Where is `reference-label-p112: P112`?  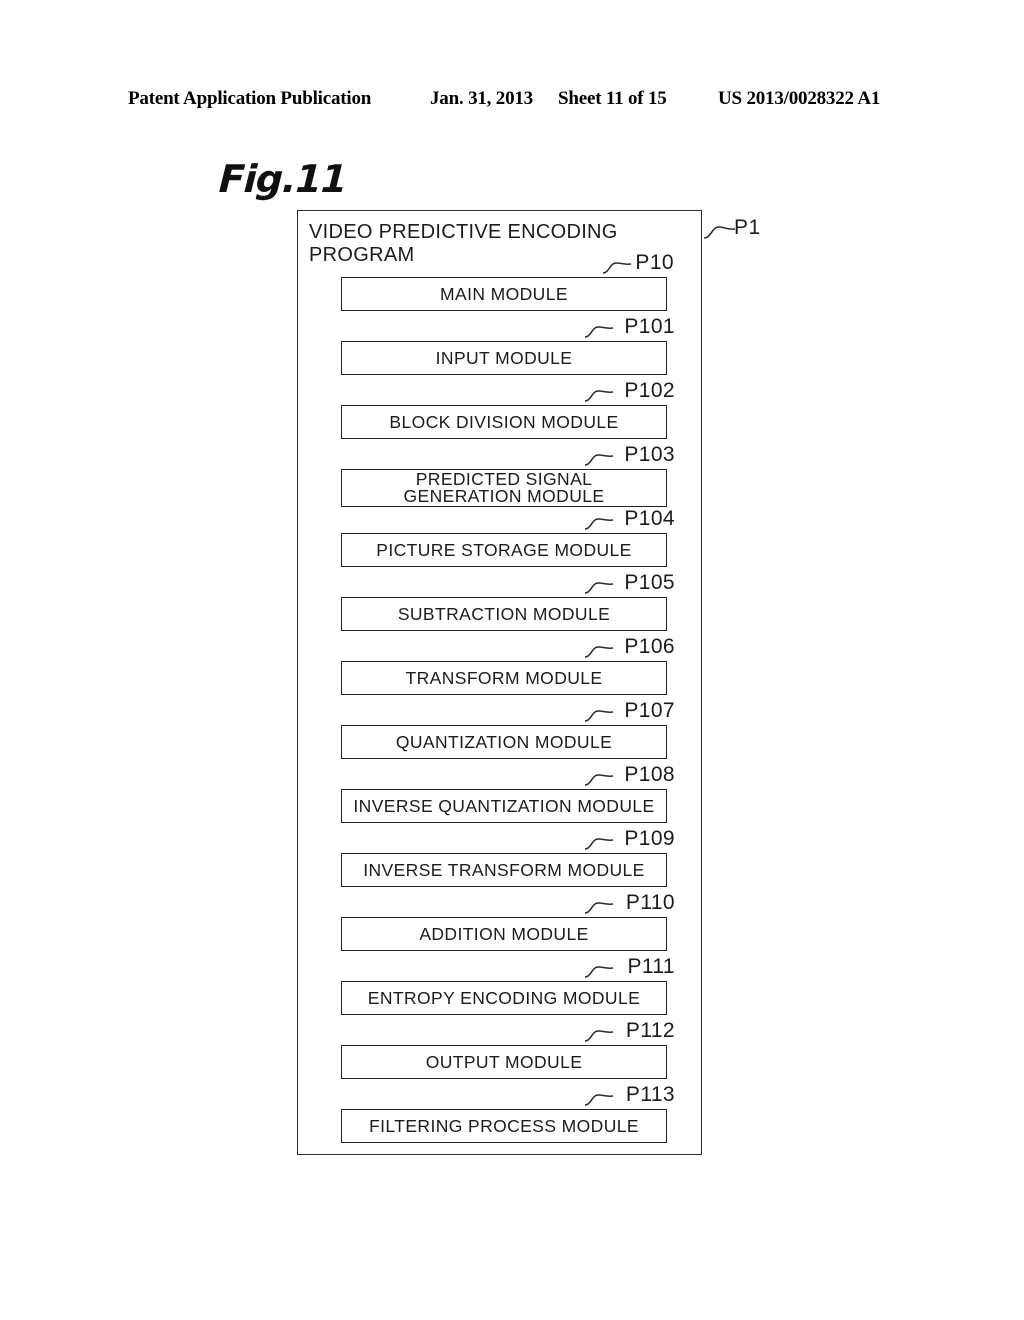 reference-label-p112: P112 is located at coordinates (613, 1032).